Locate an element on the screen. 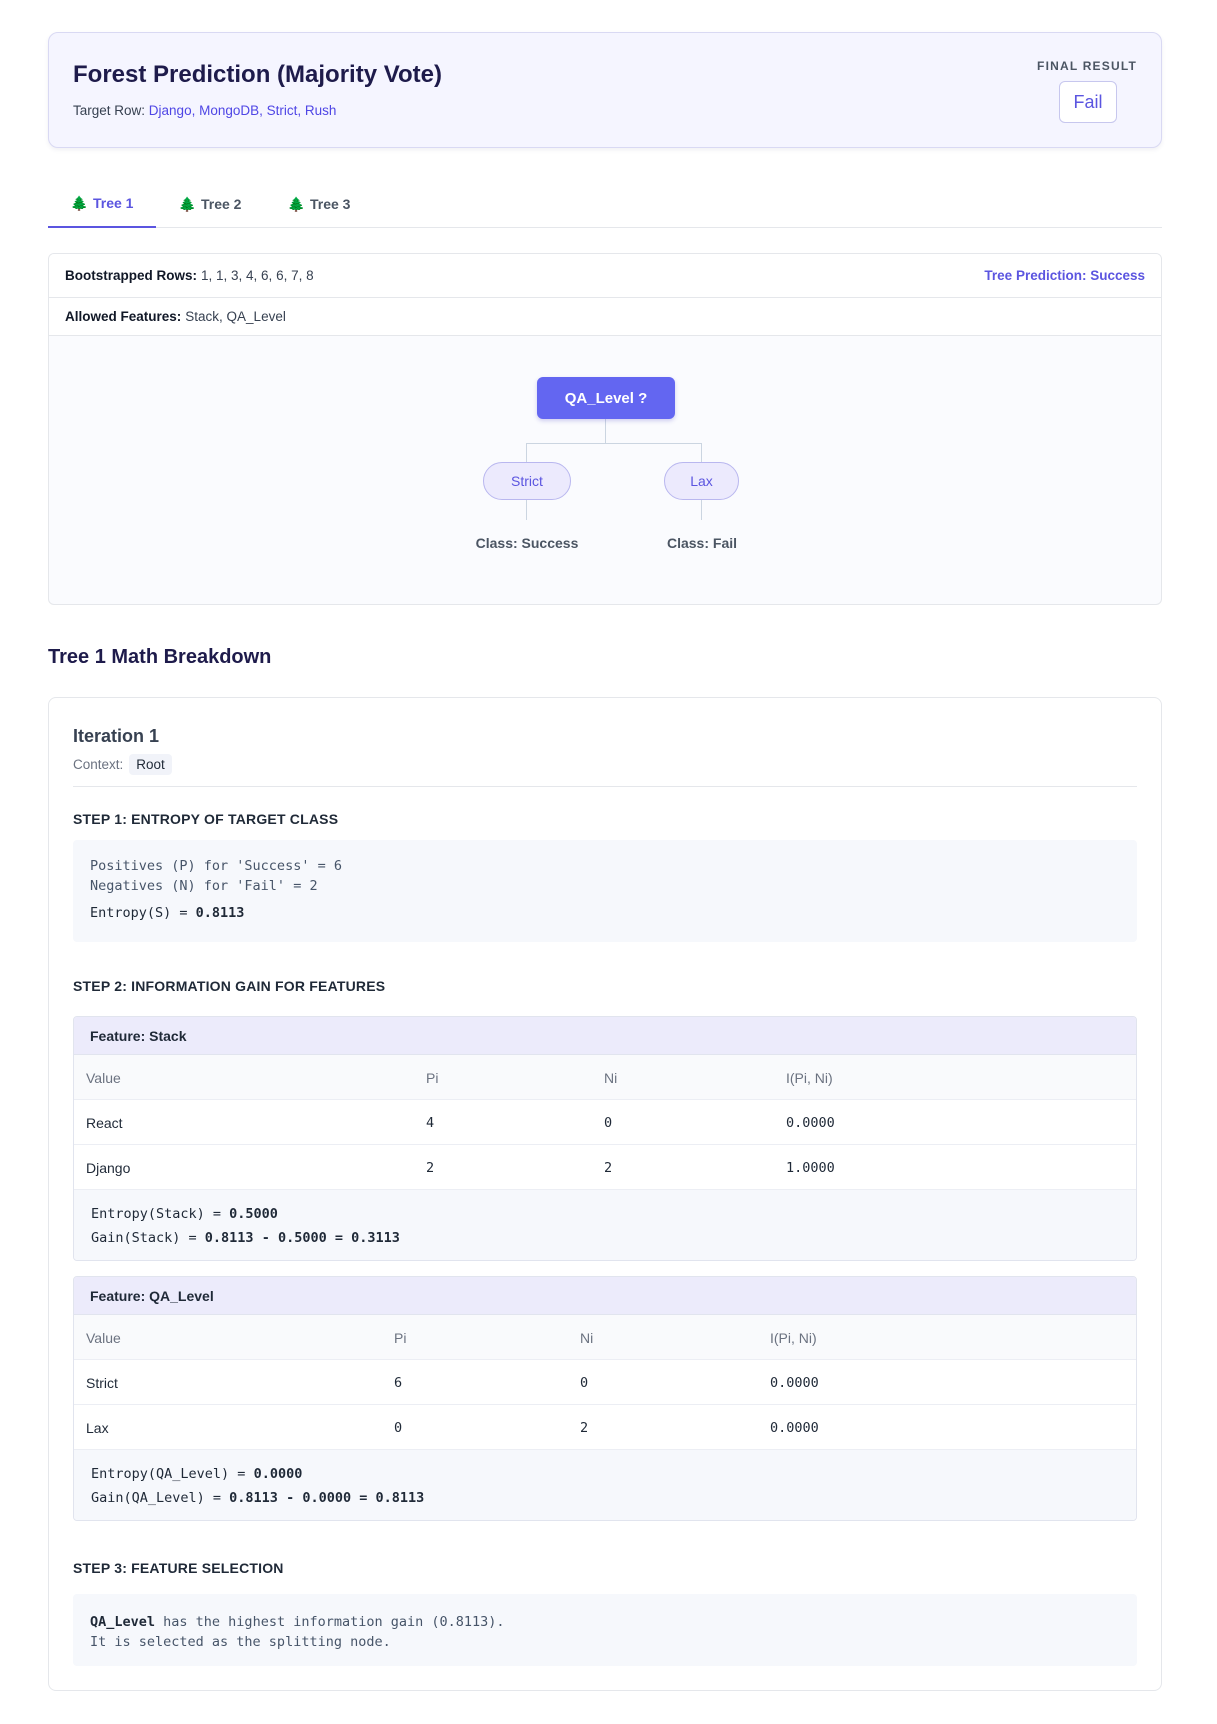  step3-title: STEP 3: FEATURE SELECTION is located at coordinates (178, 1568).